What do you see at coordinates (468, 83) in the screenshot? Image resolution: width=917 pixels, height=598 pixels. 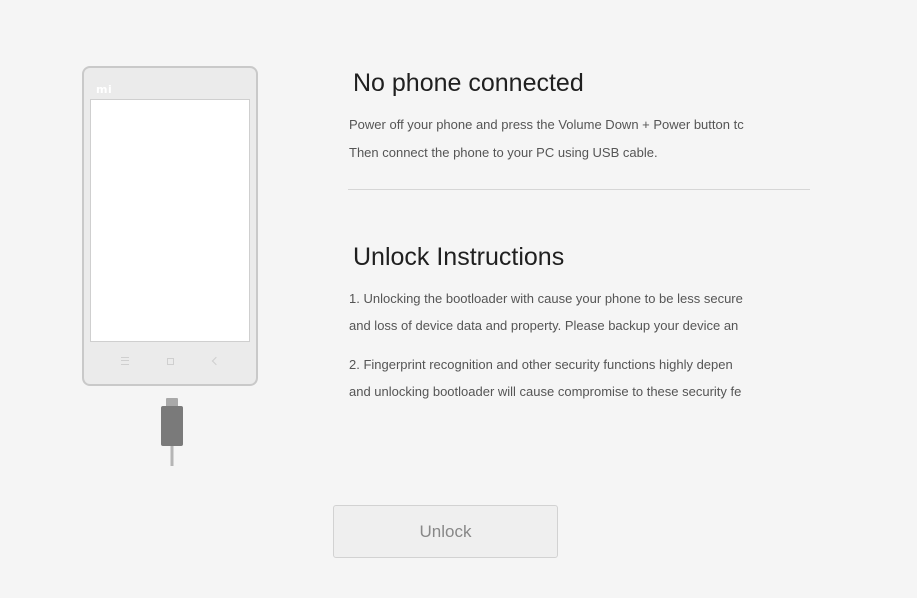 I see `connection-status-title: No phone connected` at bounding box center [468, 83].